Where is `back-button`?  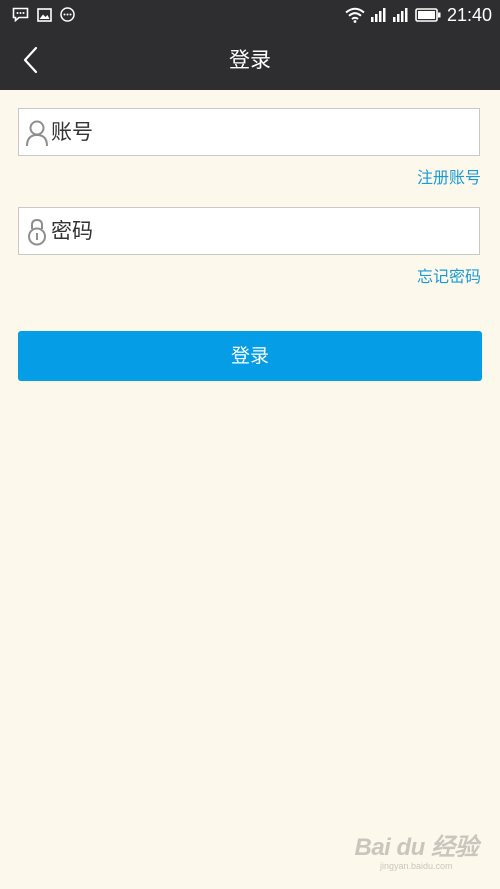 back-button is located at coordinates (32, 60).